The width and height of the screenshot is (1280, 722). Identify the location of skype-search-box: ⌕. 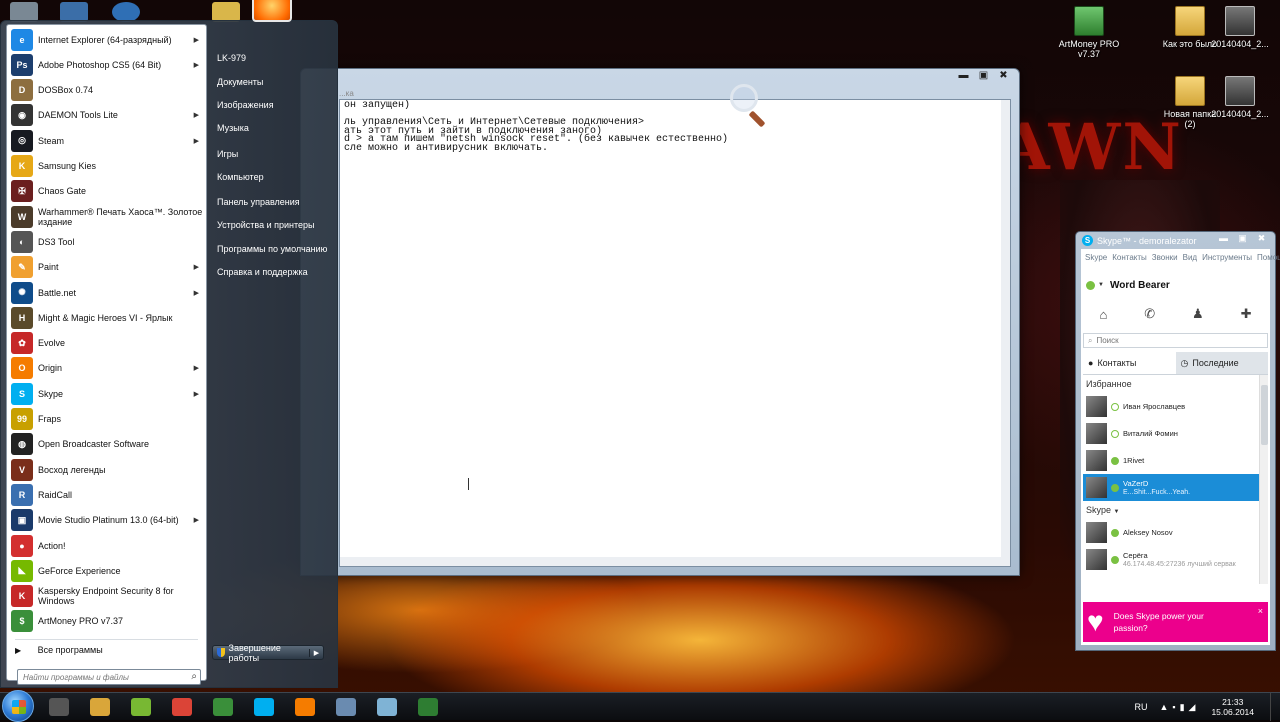
(1175, 340).